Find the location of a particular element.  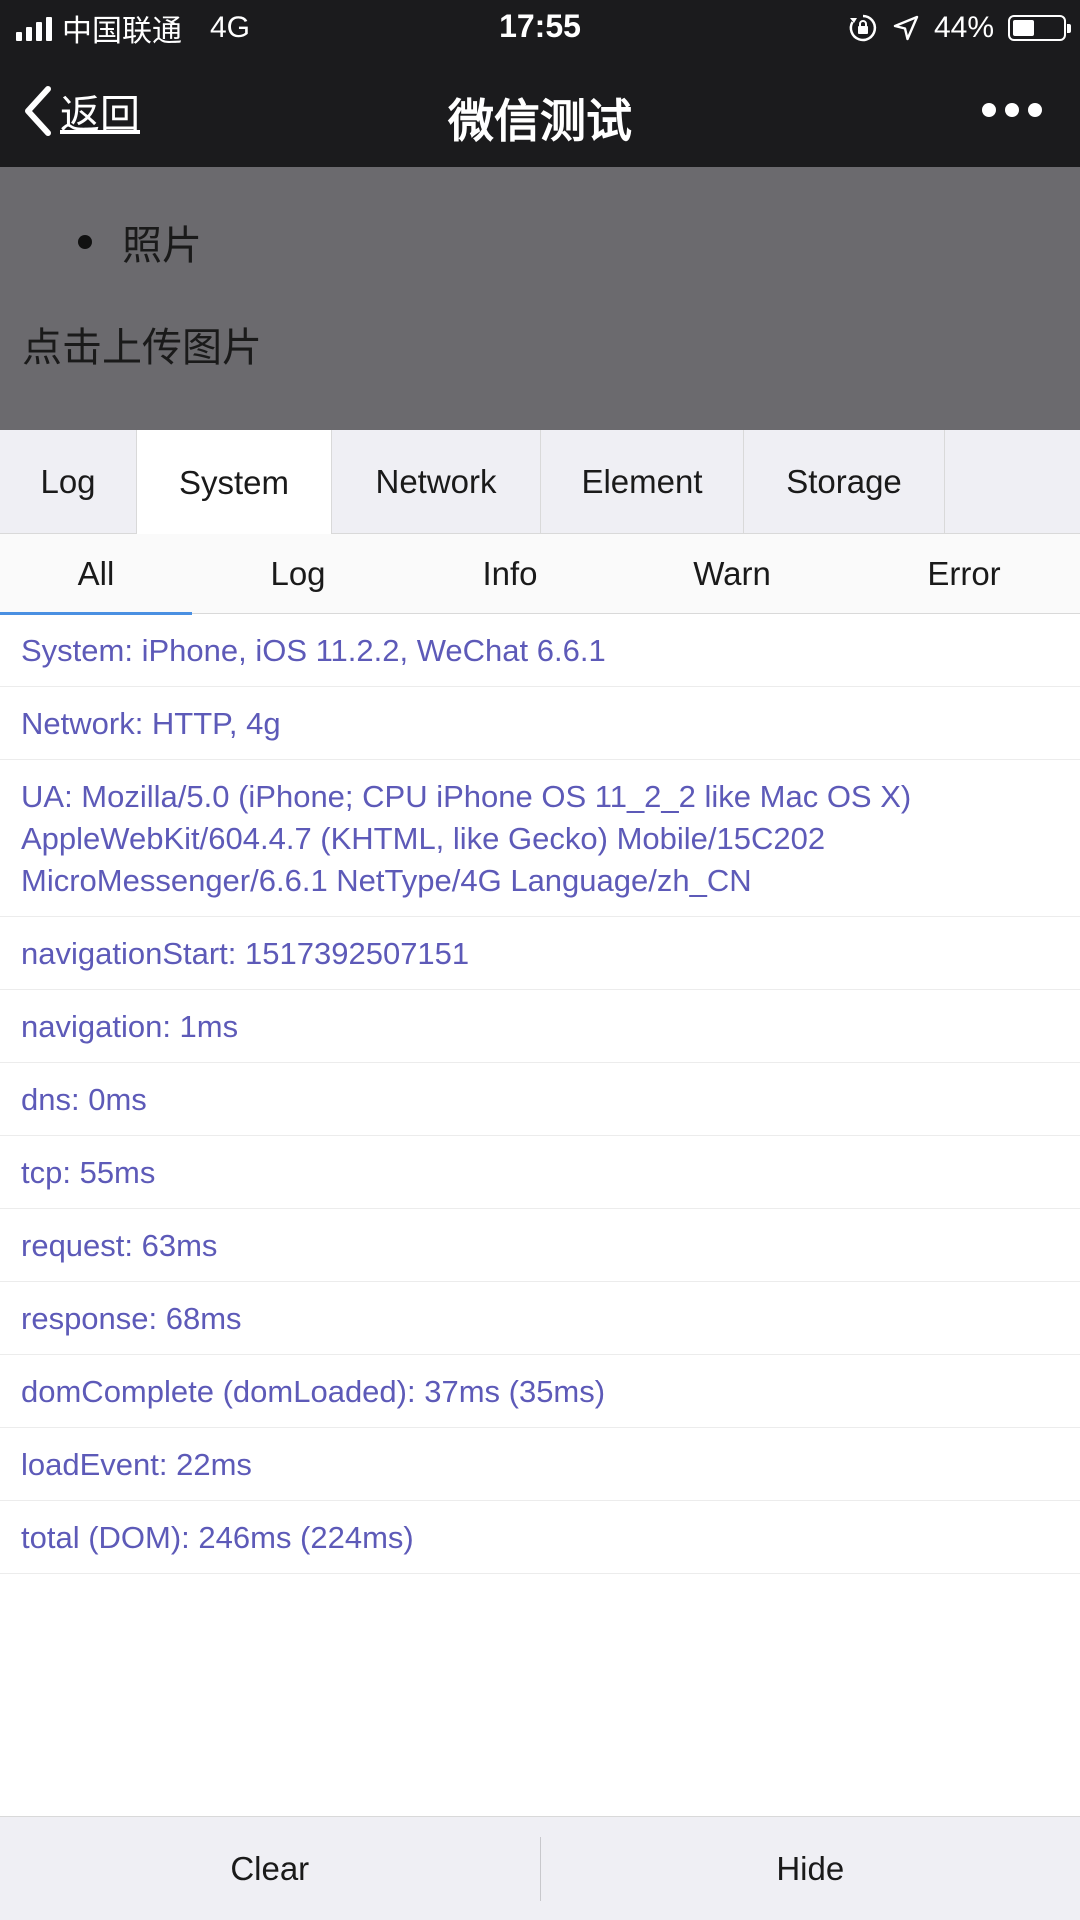

location-arrow-icon is located at coordinates (906, 28).